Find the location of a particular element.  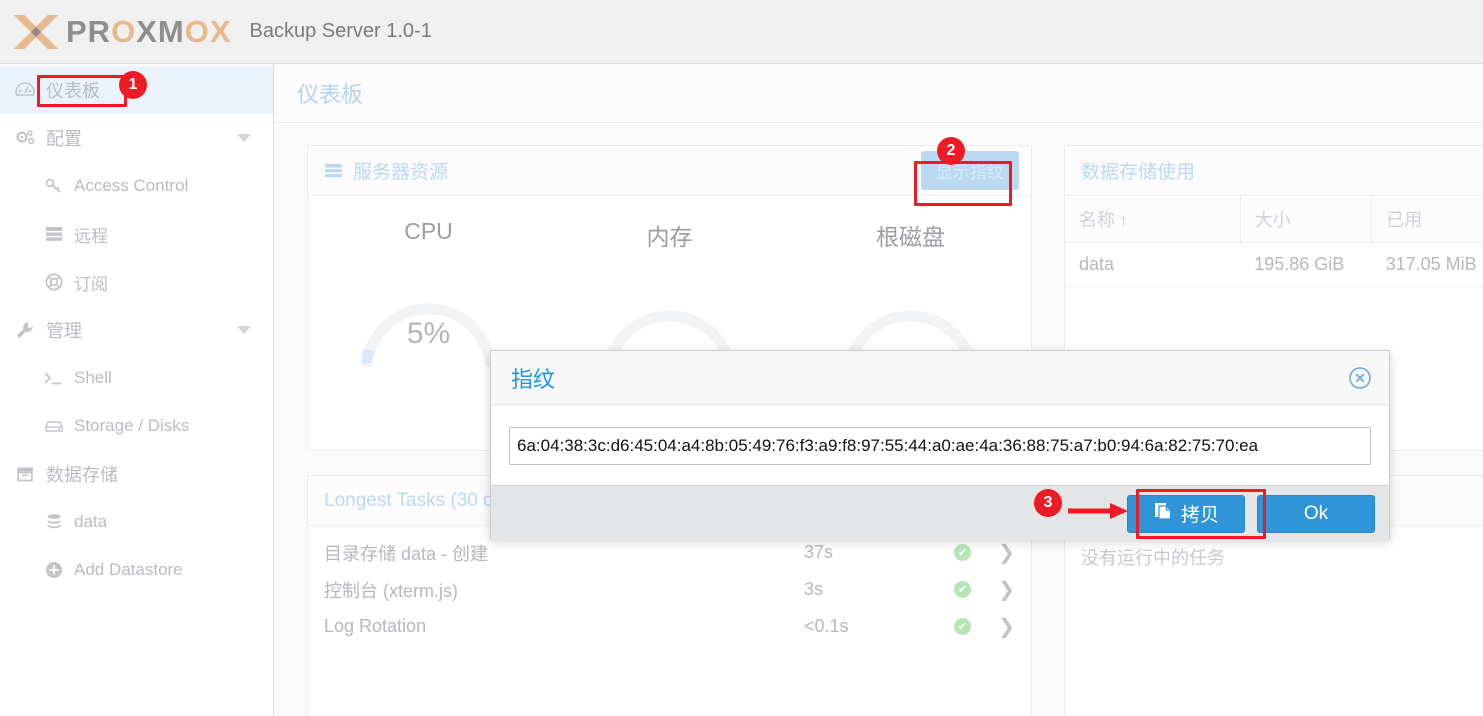

brand-text: PROXMOX is located at coordinates (149, 31).